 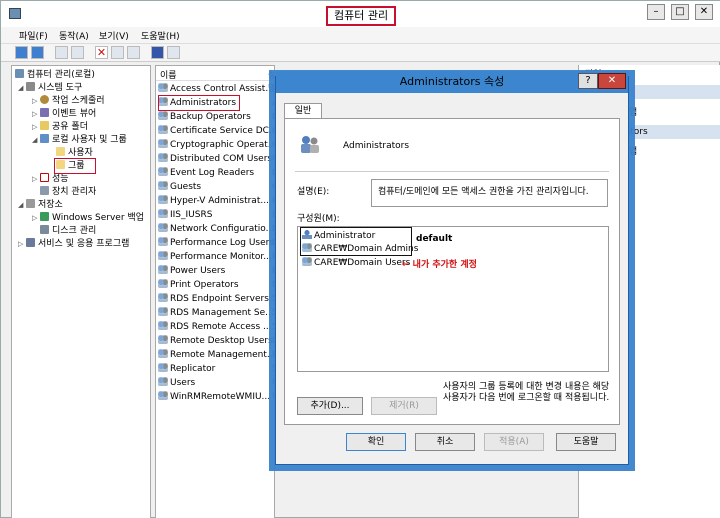 I want to click on tree-item-services-applications: ▷ 서비스 및 응용 프로그램, so click(x=73, y=244).